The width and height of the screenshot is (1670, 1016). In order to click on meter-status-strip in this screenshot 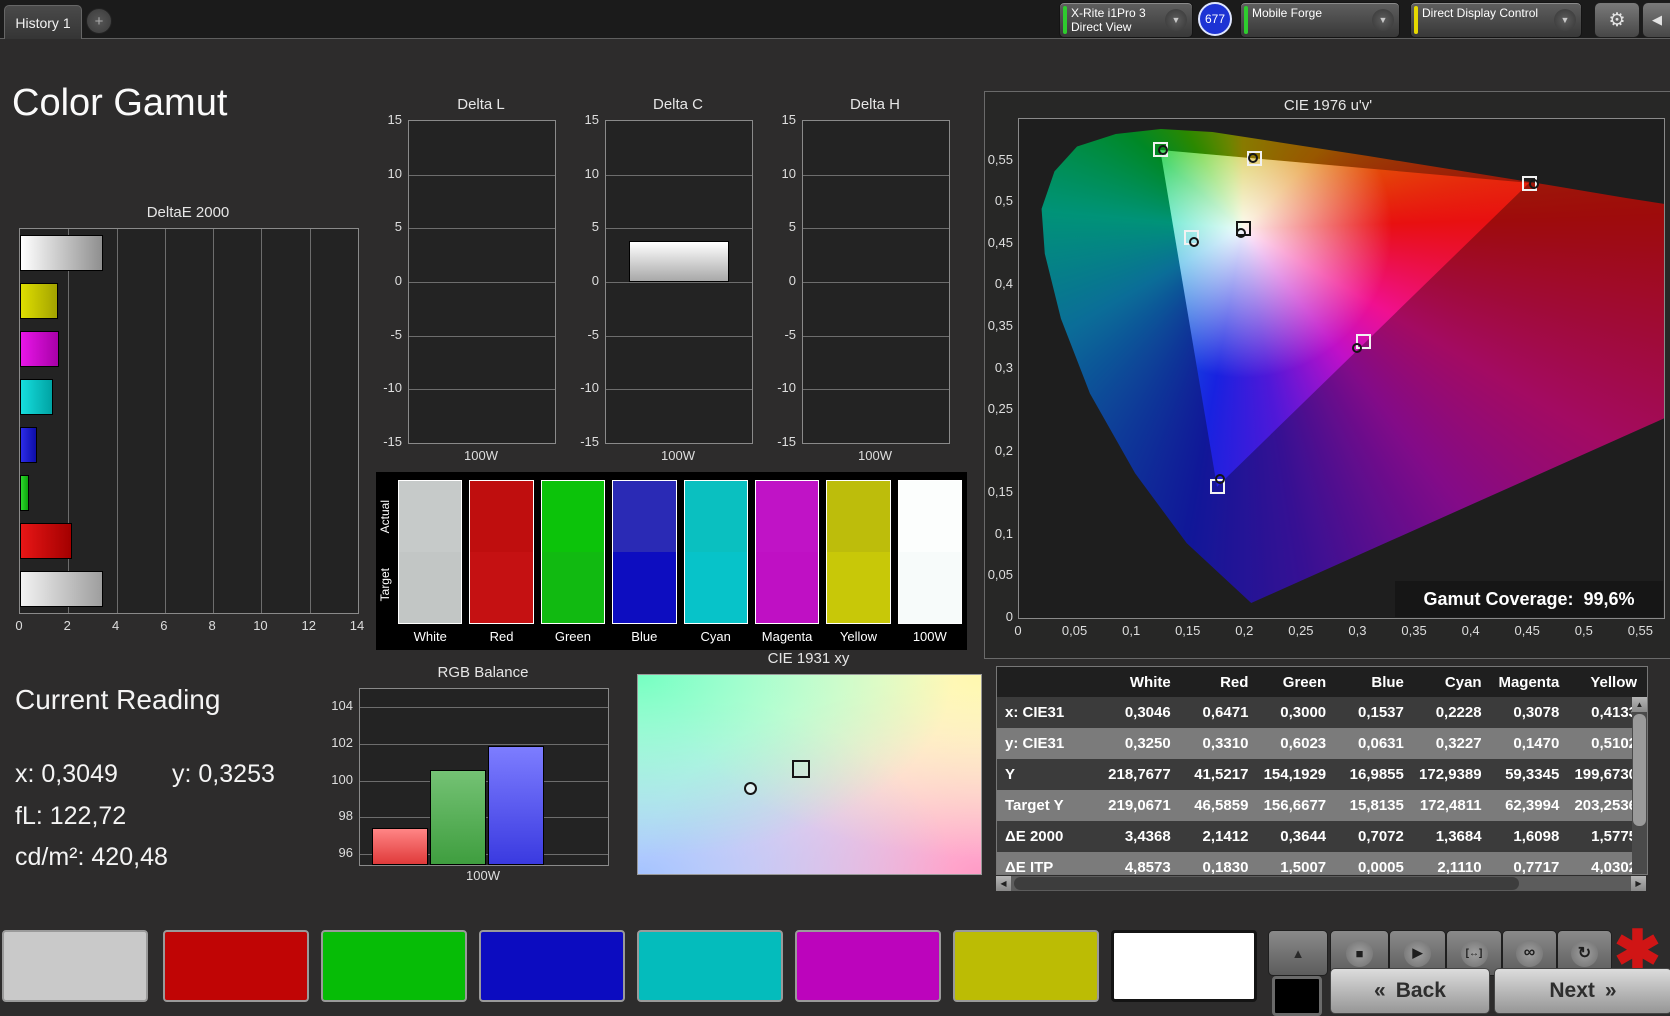, I will do `click(1065, 20)`.